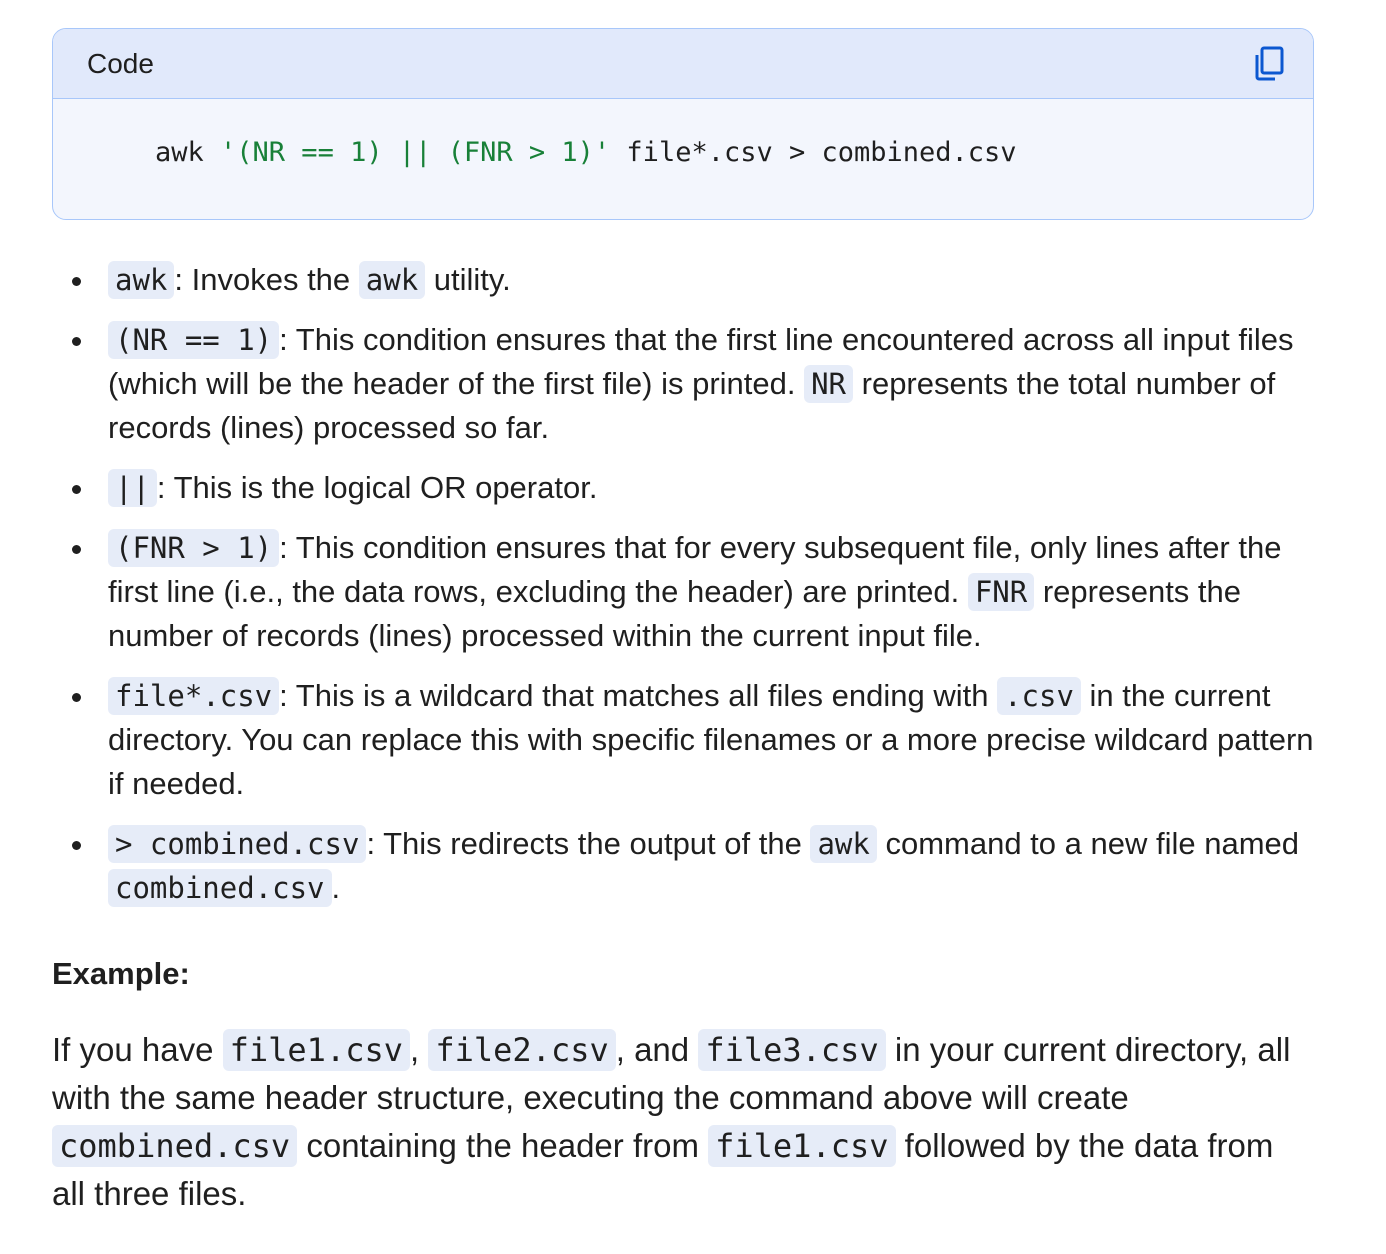  Describe the element at coordinates (188, 152) in the screenshot. I see `code-command: awk` at that location.